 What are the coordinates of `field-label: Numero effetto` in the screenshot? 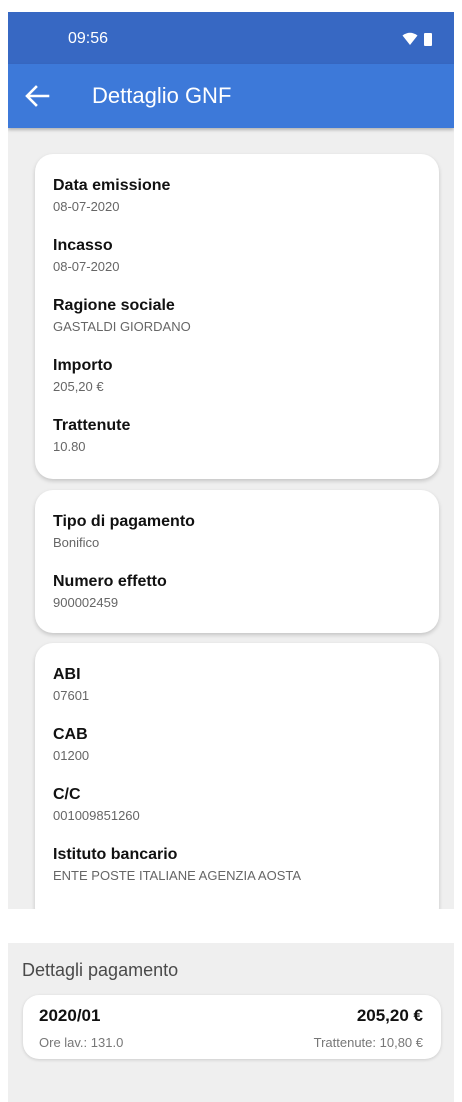 It's located at (110, 581).